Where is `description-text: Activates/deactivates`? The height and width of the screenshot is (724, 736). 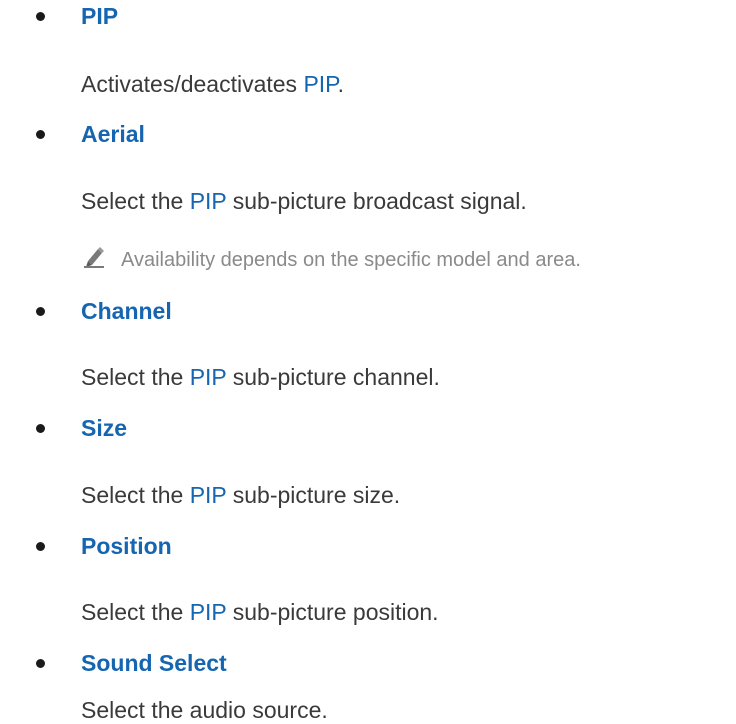
description-text: Activates/deactivates is located at coordinates (192, 84).